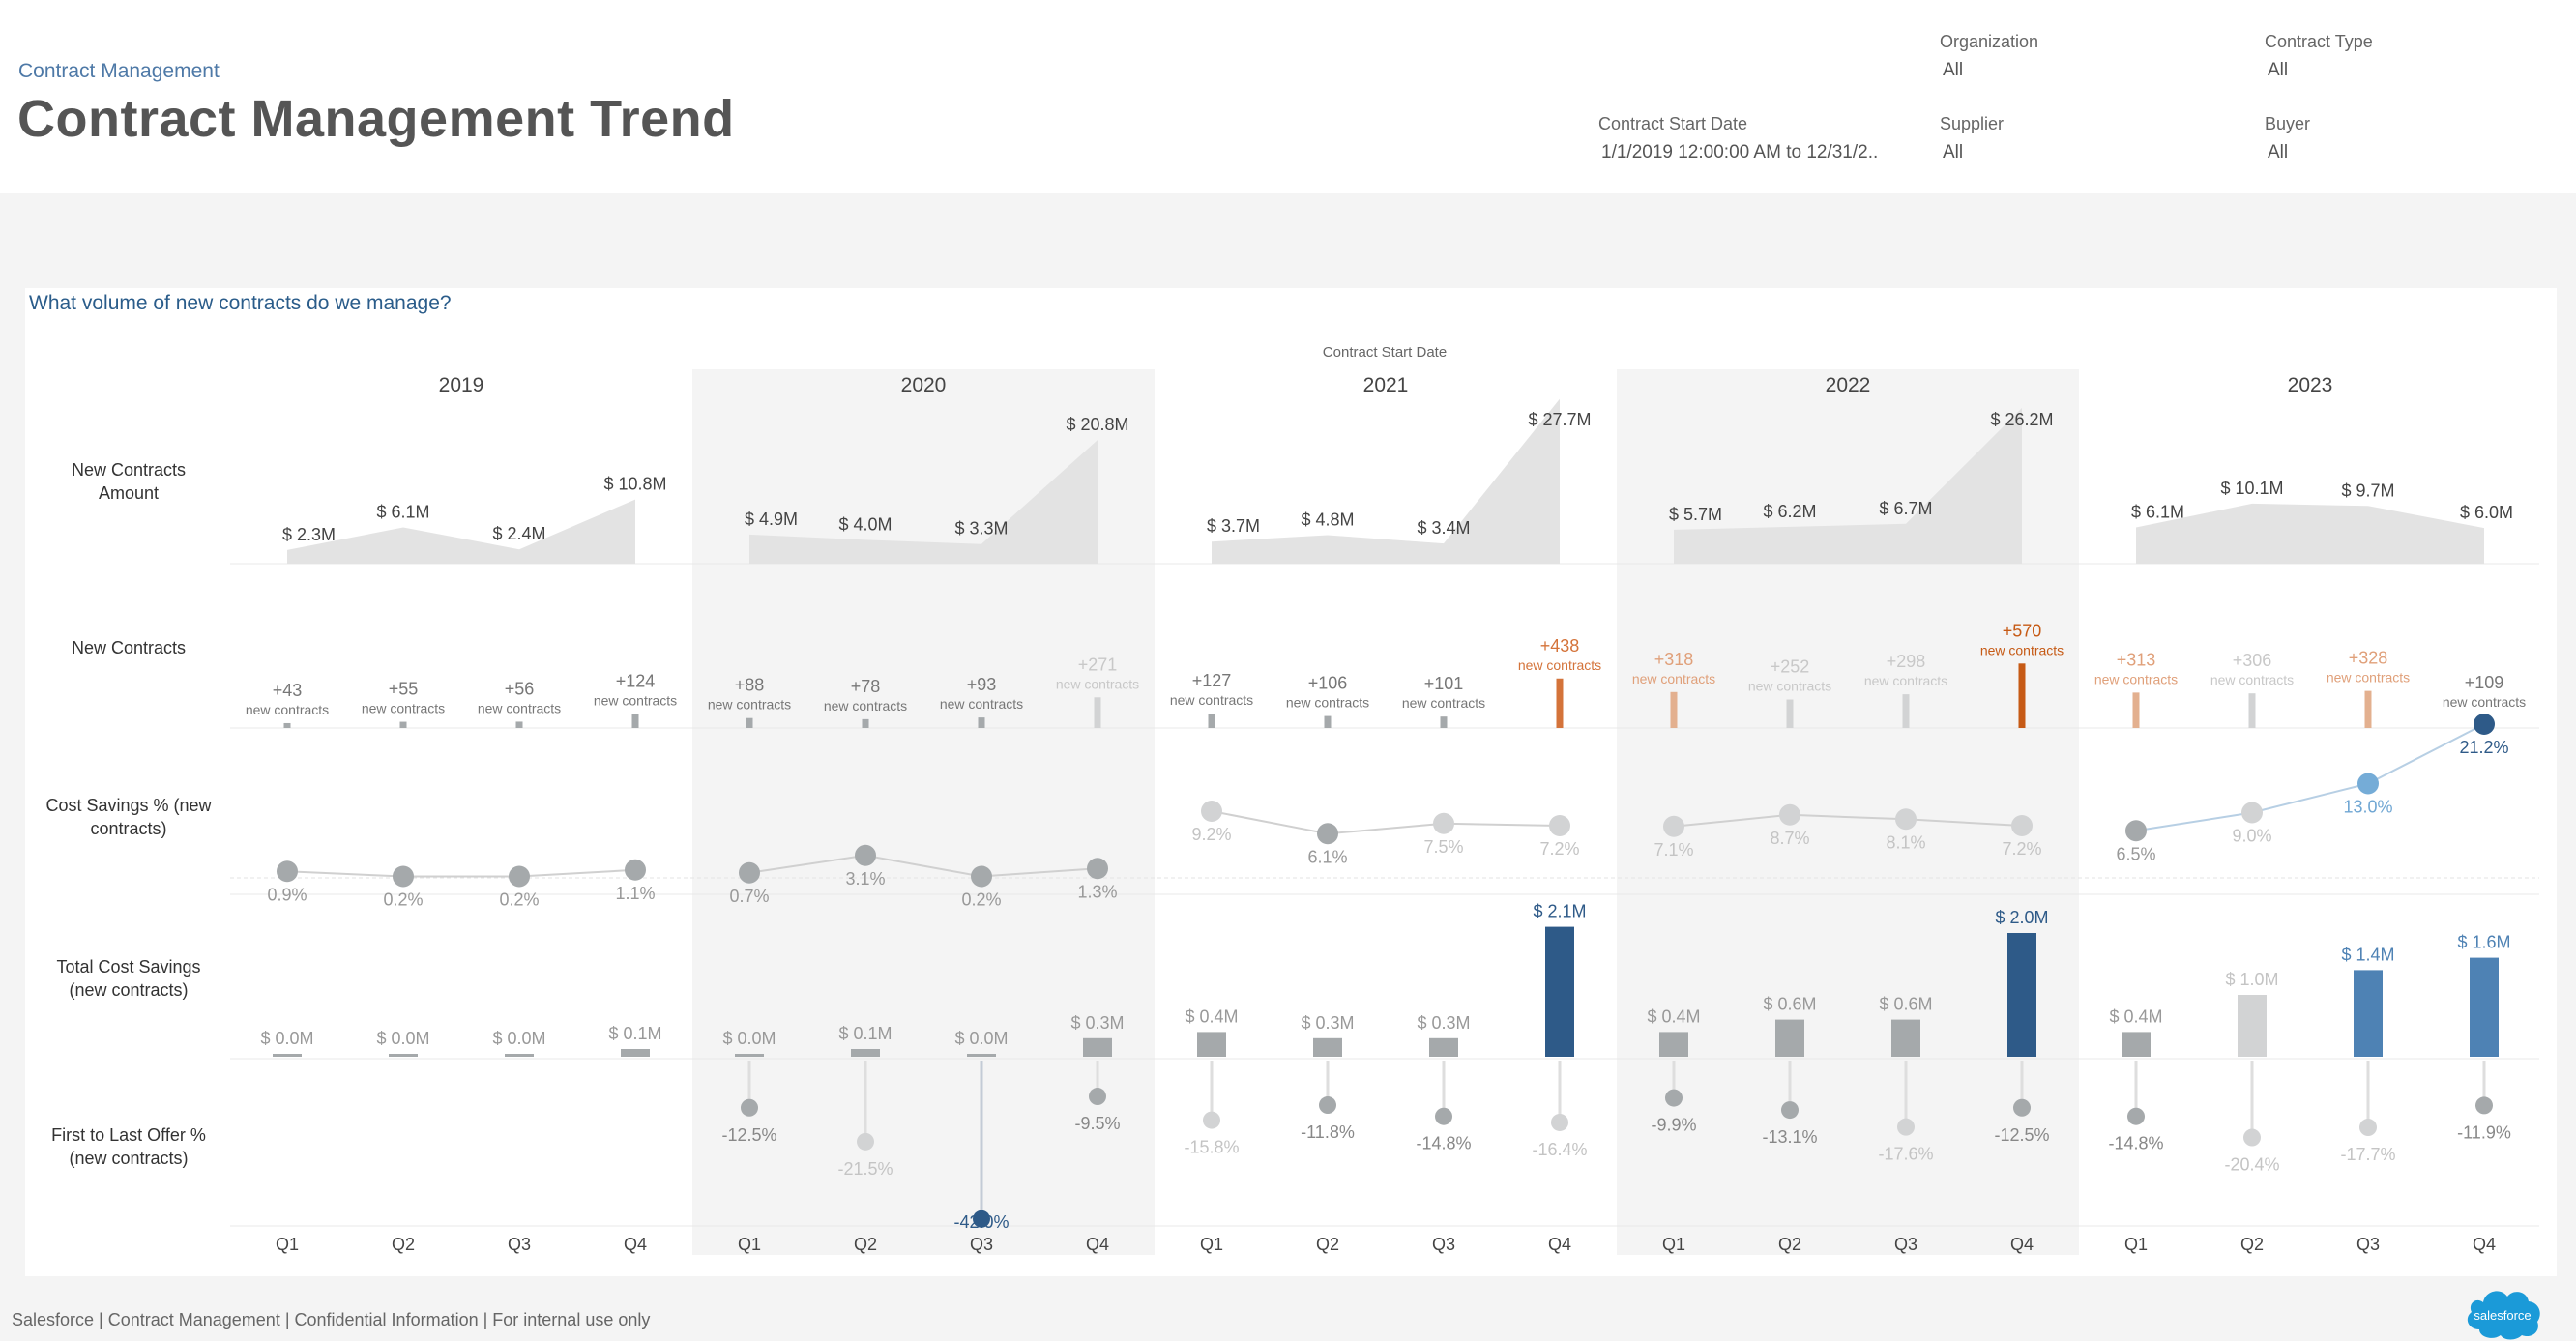 The height and width of the screenshot is (1341, 2576). What do you see at coordinates (2367, 807) in the screenshot?
I see `cost-savings-label: 13.0%` at bounding box center [2367, 807].